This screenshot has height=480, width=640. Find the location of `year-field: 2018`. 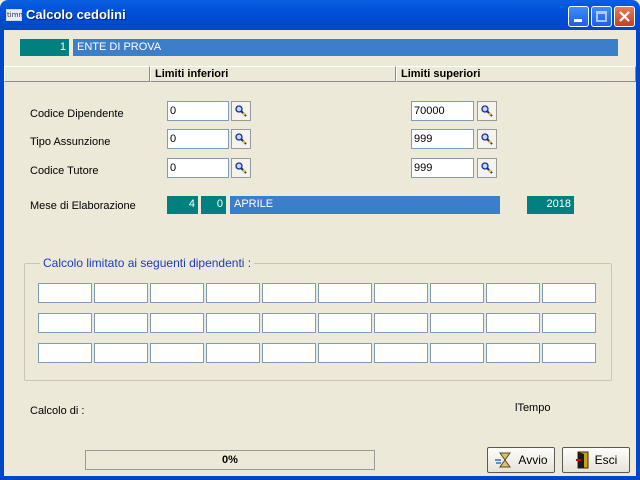

year-field: 2018 is located at coordinates (550, 205).